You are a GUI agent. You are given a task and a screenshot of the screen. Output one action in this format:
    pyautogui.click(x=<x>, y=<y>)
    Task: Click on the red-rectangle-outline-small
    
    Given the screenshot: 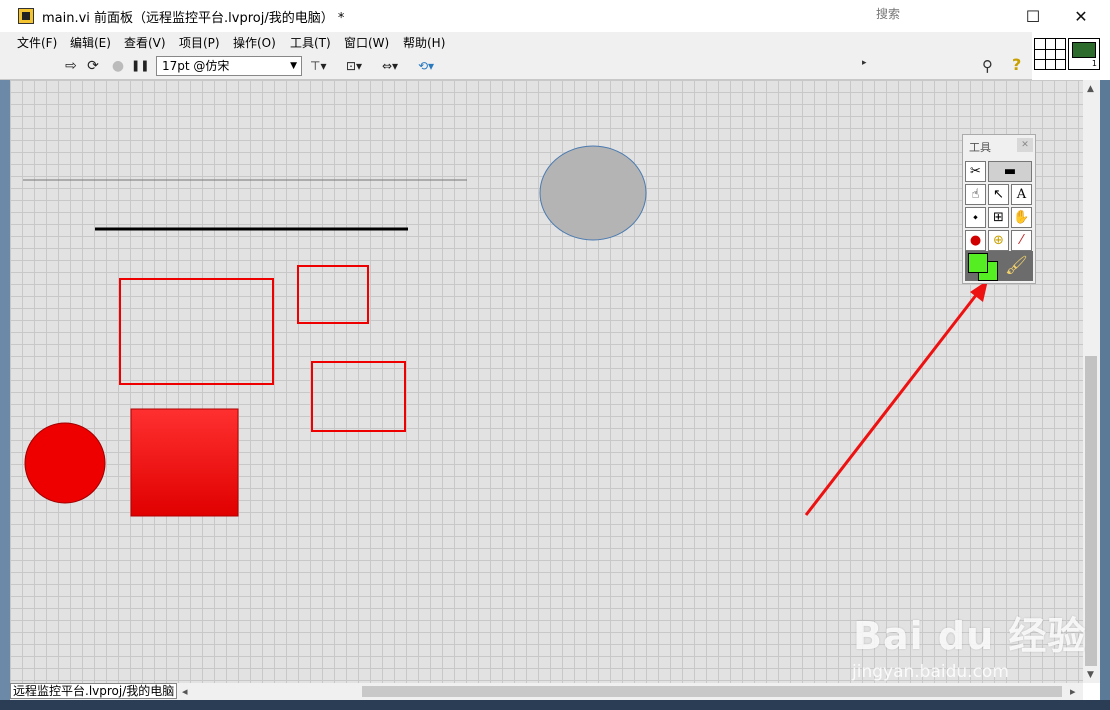 What is the action you would take?
    pyautogui.click(x=333, y=294)
    